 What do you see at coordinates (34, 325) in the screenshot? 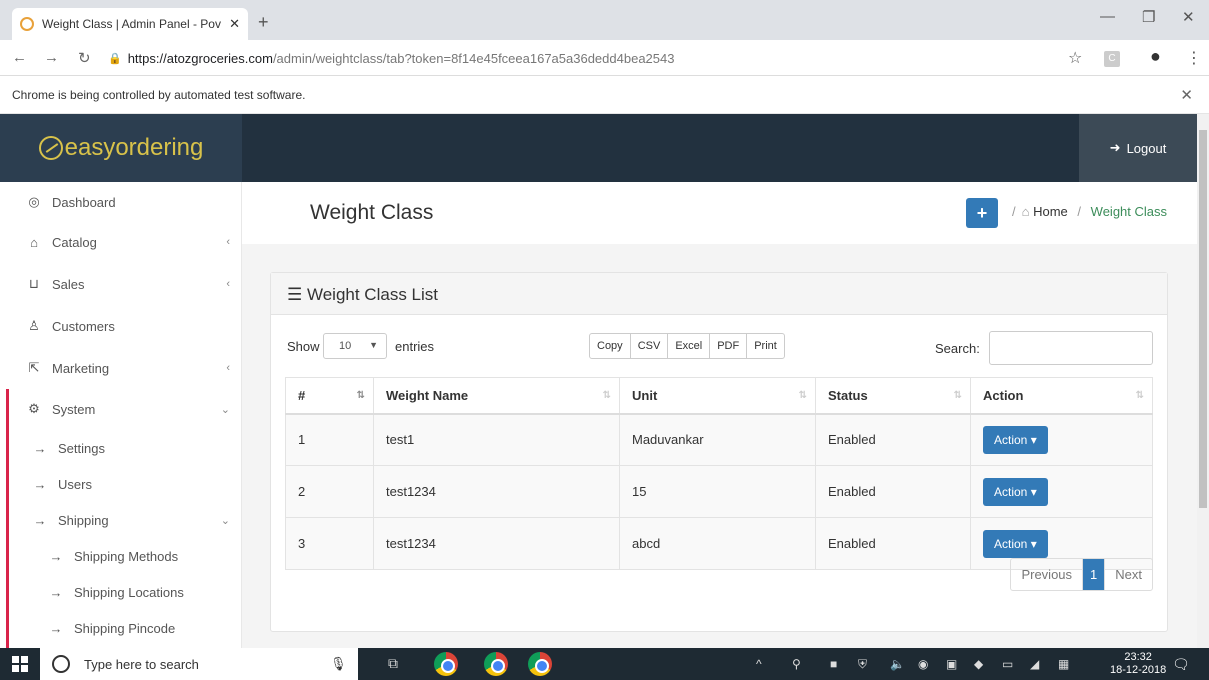
I see `user-icon: ♙` at bounding box center [34, 325].